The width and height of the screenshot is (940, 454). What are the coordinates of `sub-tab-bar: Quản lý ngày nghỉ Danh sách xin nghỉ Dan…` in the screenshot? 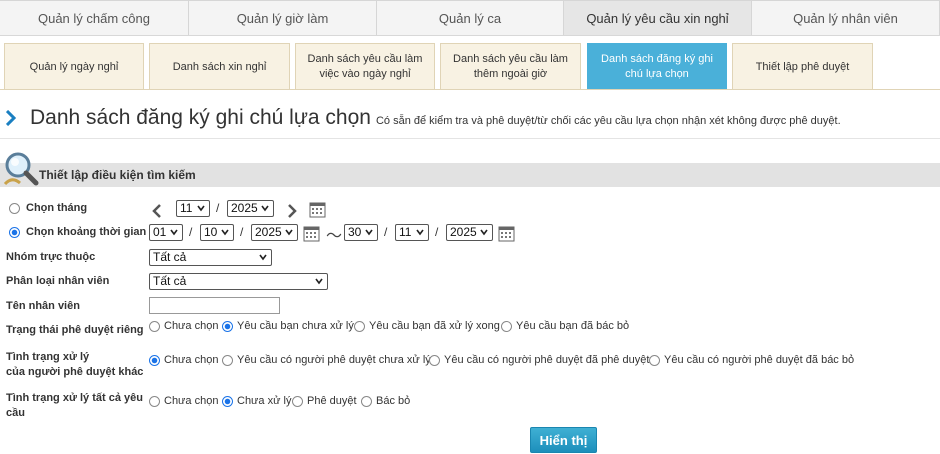 It's located at (470, 65).